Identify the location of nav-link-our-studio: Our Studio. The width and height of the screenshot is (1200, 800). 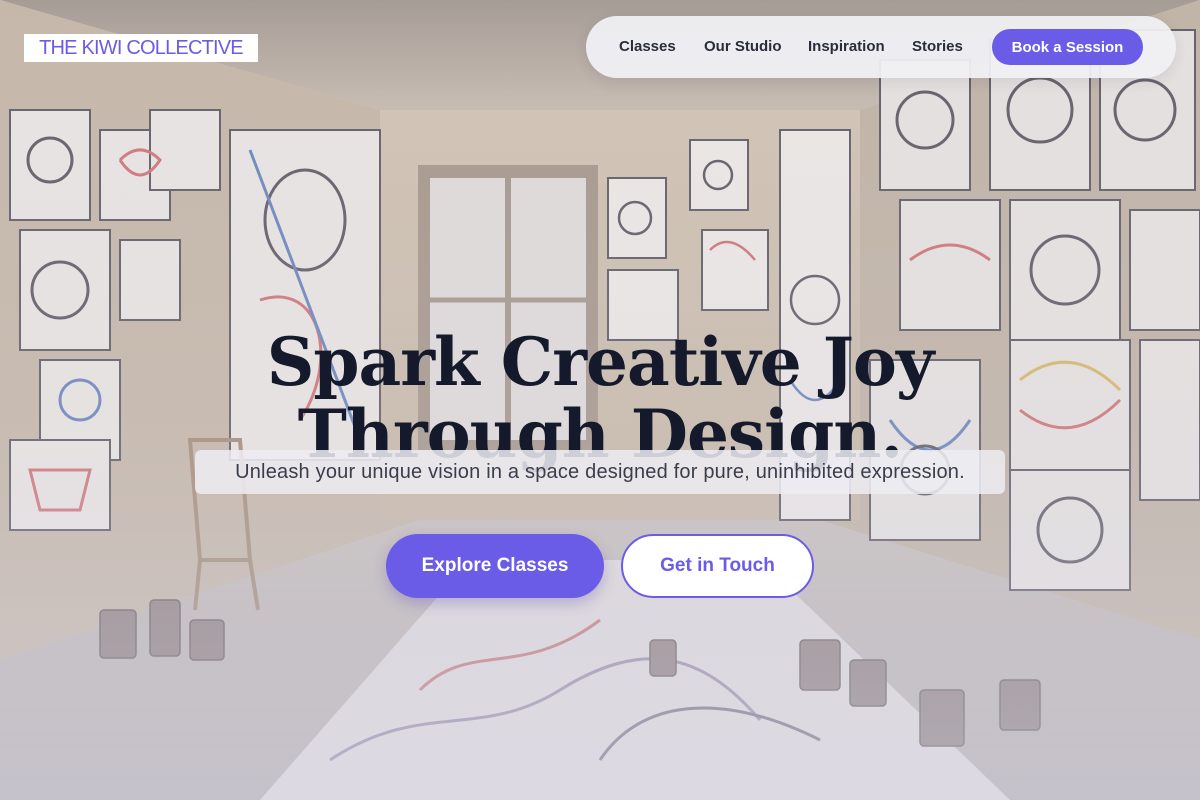
(743, 47).